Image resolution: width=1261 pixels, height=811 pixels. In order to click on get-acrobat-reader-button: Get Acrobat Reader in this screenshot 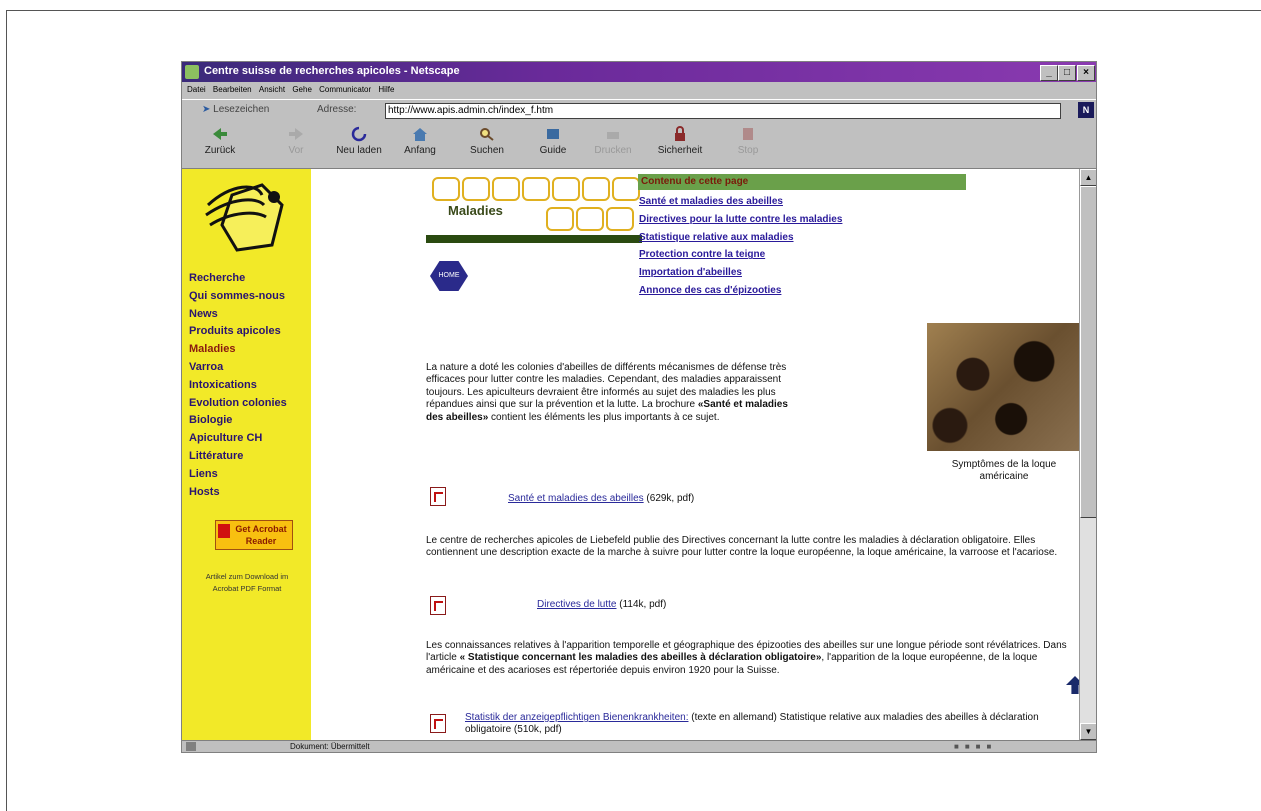, I will do `click(254, 535)`.